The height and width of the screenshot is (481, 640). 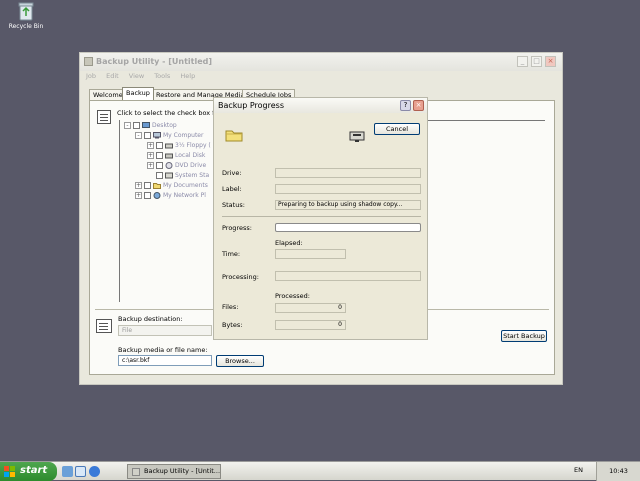 I want to click on windows-explorer-icon, so click(x=80, y=471).